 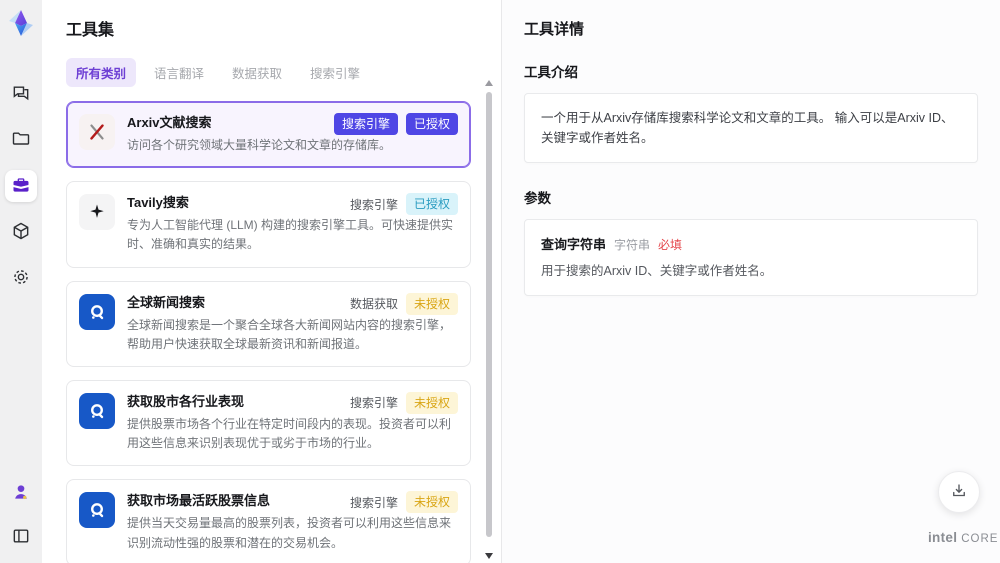 I want to click on param-required-badge: 必填, so click(x=670, y=245).